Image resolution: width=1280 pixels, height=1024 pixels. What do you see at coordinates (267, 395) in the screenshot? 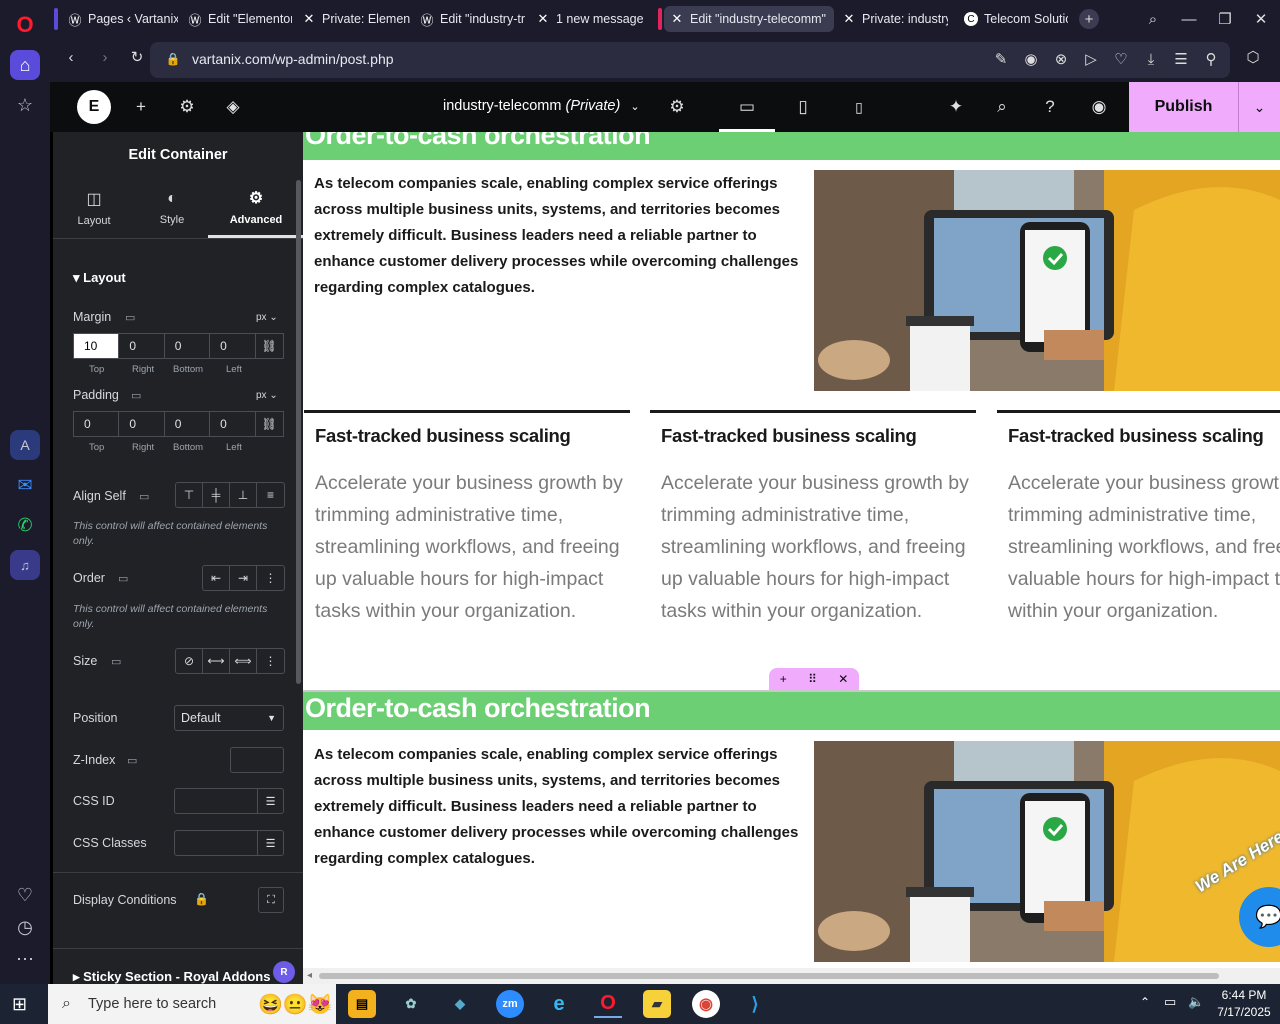
I see `padding-unit-select: px ⌄` at bounding box center [267, 395].